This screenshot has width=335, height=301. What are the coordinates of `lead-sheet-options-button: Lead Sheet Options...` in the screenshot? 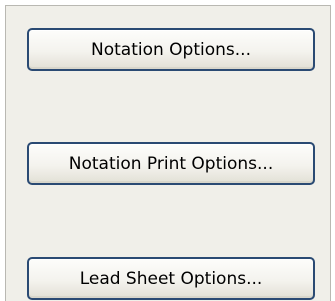 It's located at (171, 278).